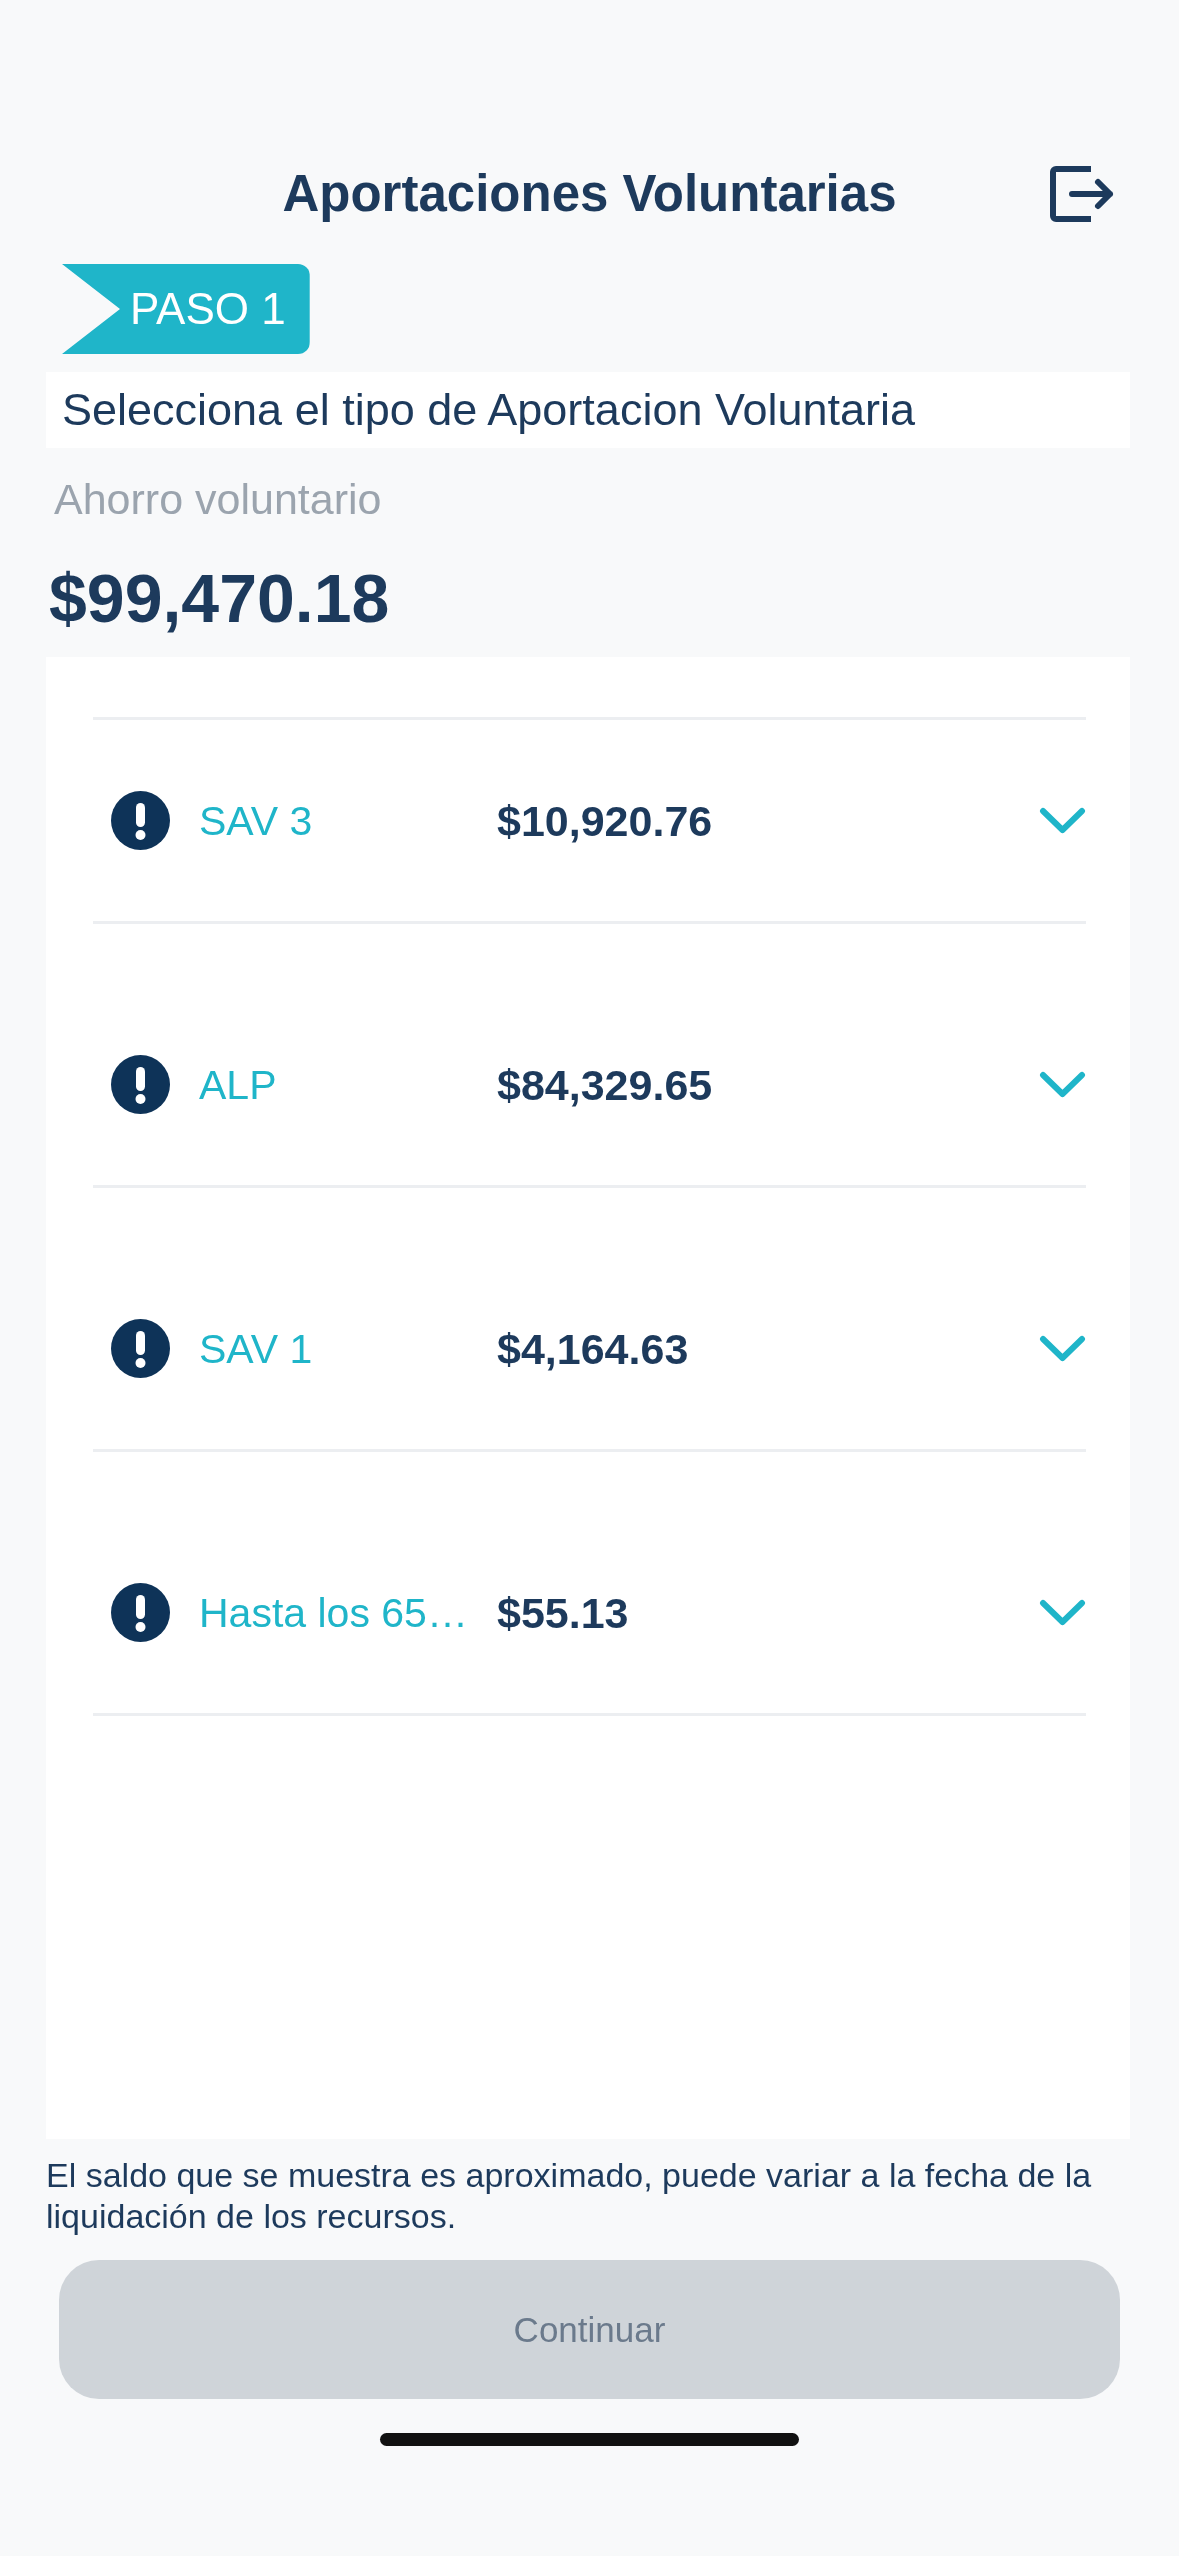 The height and width of the screenshot is (2556, 1179). I want to click on balance-amount: $99,470.18, so click(219, 598).